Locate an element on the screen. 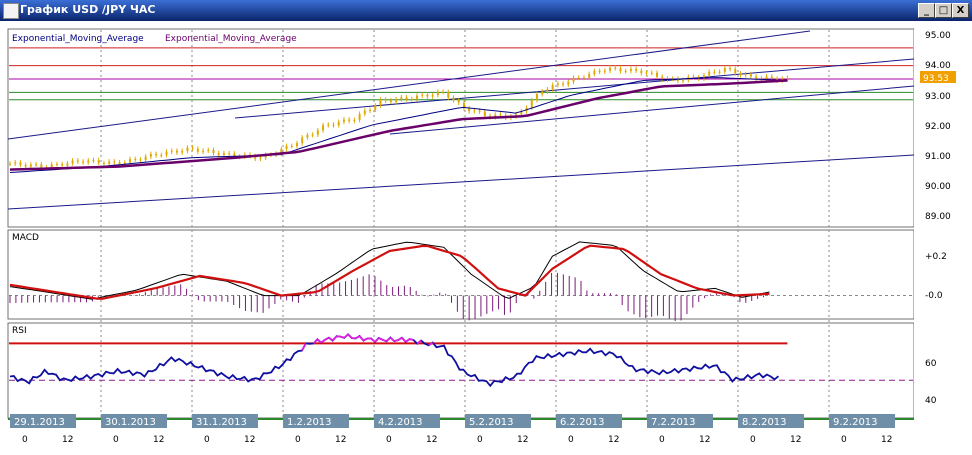  legend-ema-1: Exponential_Moving_Average is located at coordinates (78, 39).